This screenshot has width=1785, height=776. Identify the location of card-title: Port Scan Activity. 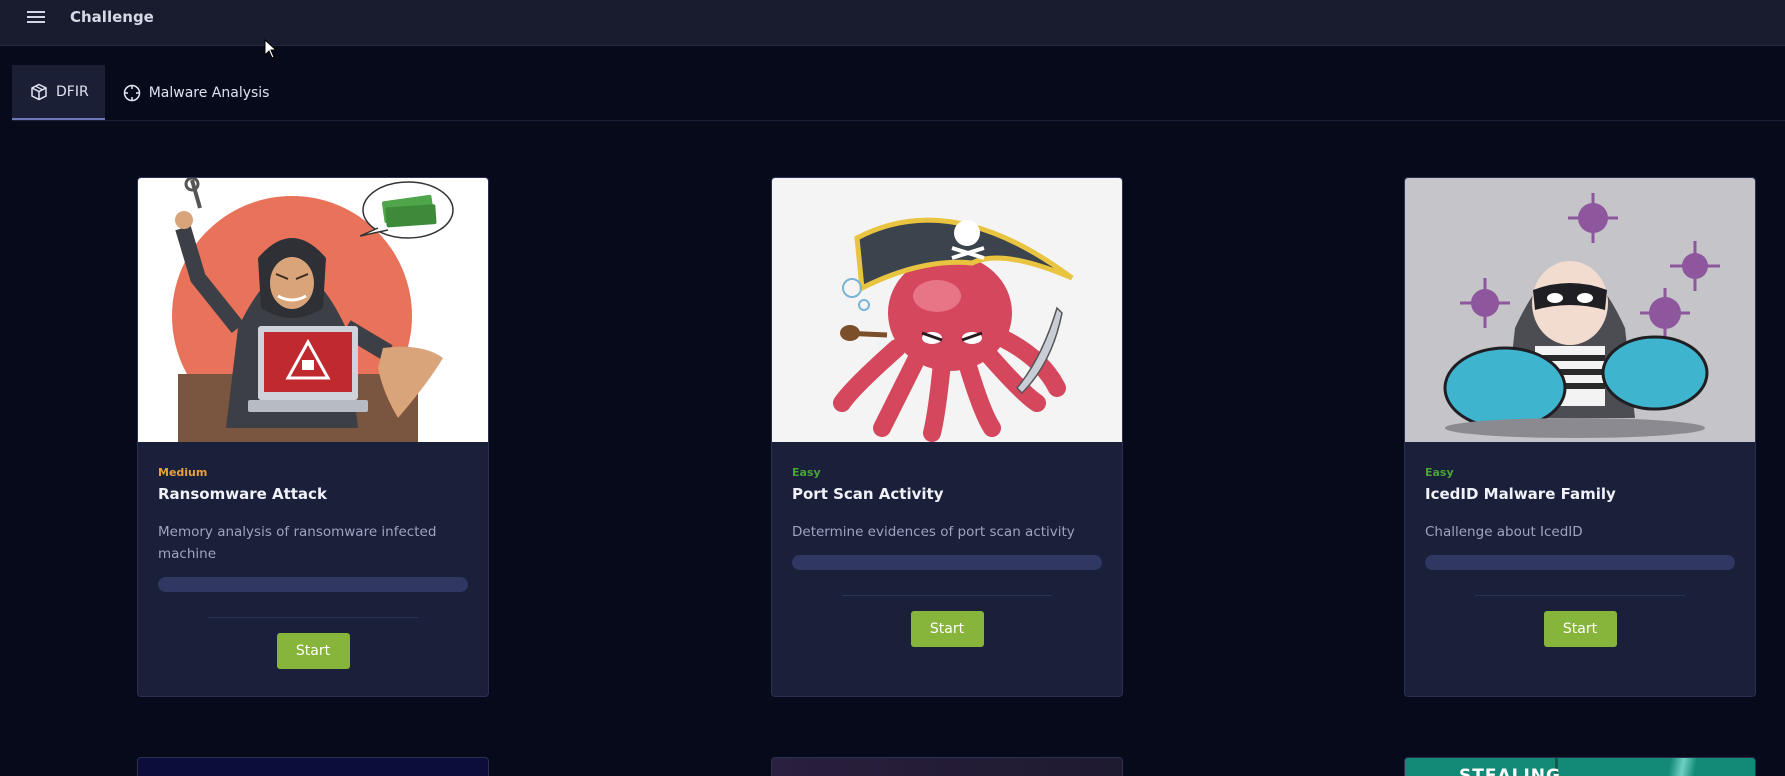
(868, 494).